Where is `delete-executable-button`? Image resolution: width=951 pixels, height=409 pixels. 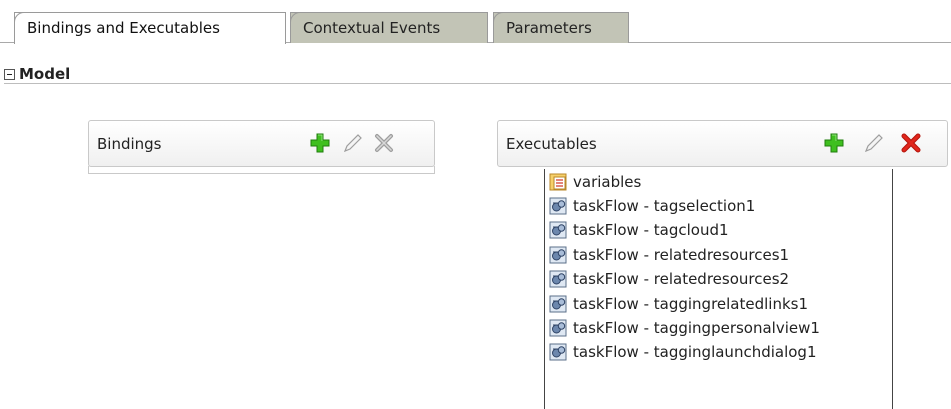 delete-executable-button is located at coordinates (911, 143).